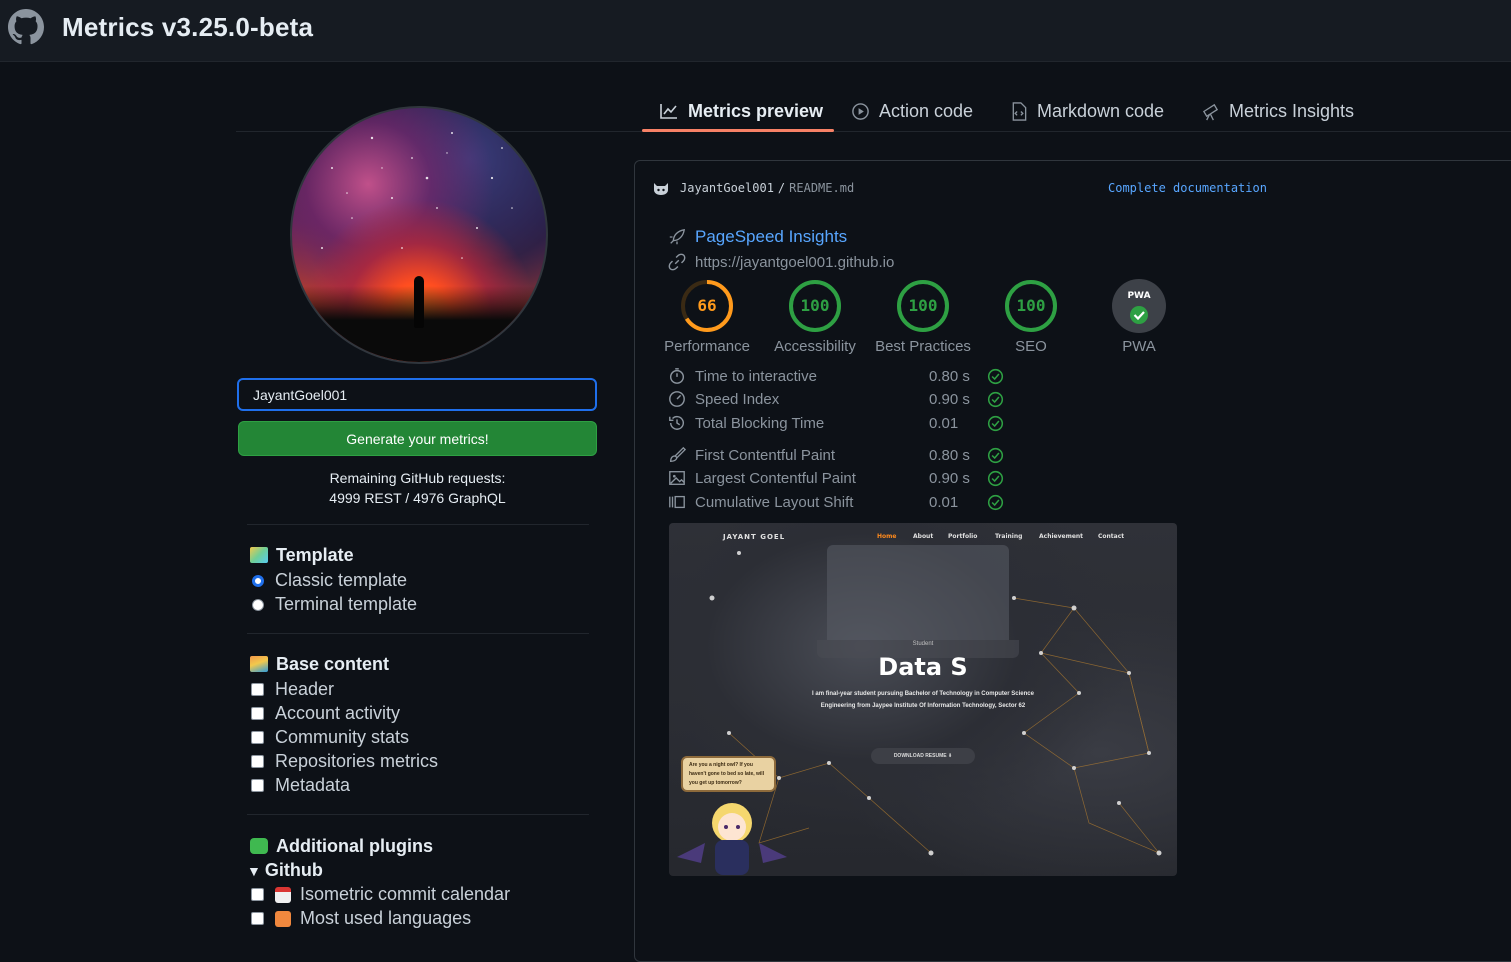  What do you see at coordinates (836, 399) in the screenshot?
I see `metric-row: Speed Index 0.90 s` at bounding box center [836, 399].